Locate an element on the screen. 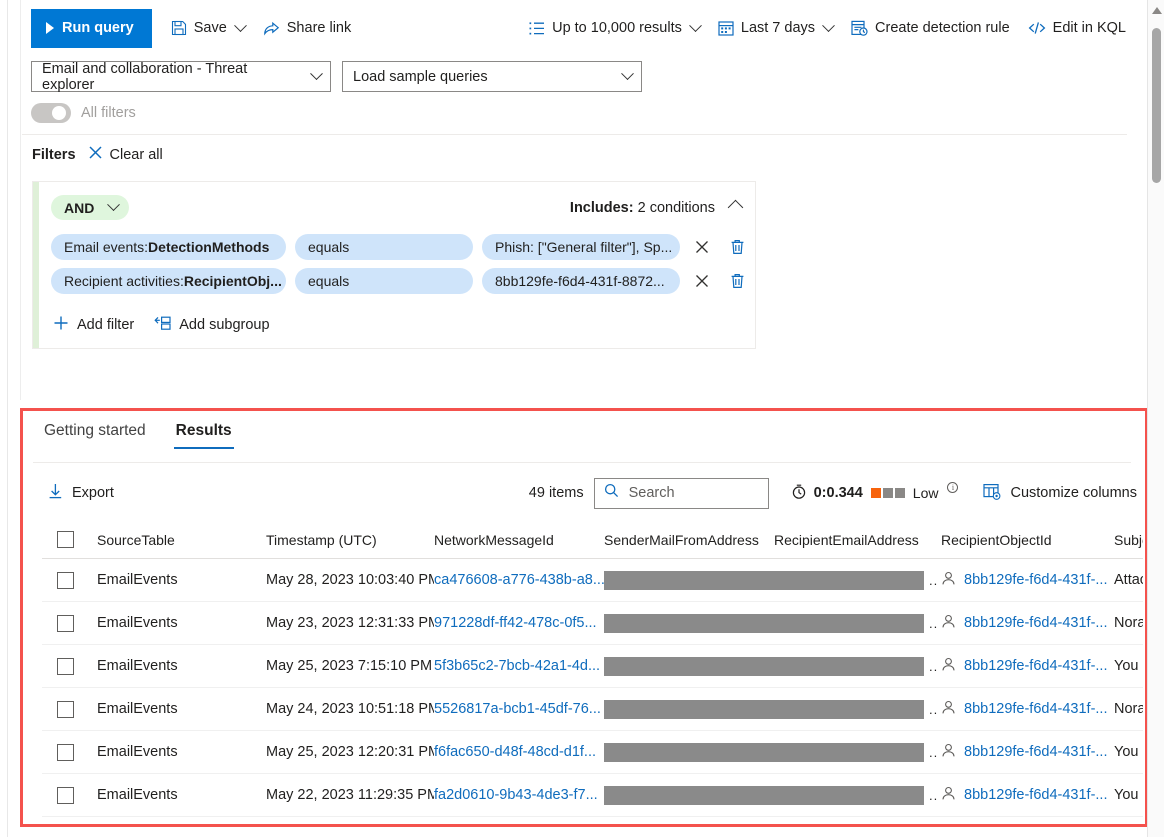 Image resolution: width=1164 pixels, height=837 pixels. left-rail-divider is located at coordinates (7, 418).